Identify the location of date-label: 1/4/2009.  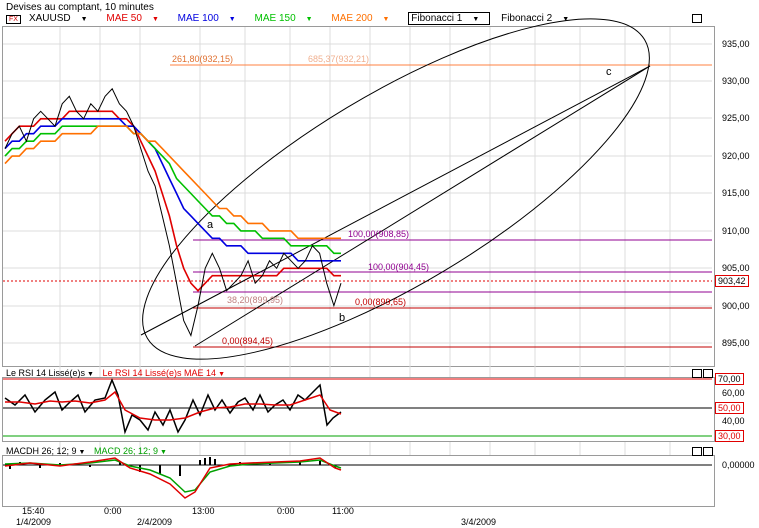
(34, 522).